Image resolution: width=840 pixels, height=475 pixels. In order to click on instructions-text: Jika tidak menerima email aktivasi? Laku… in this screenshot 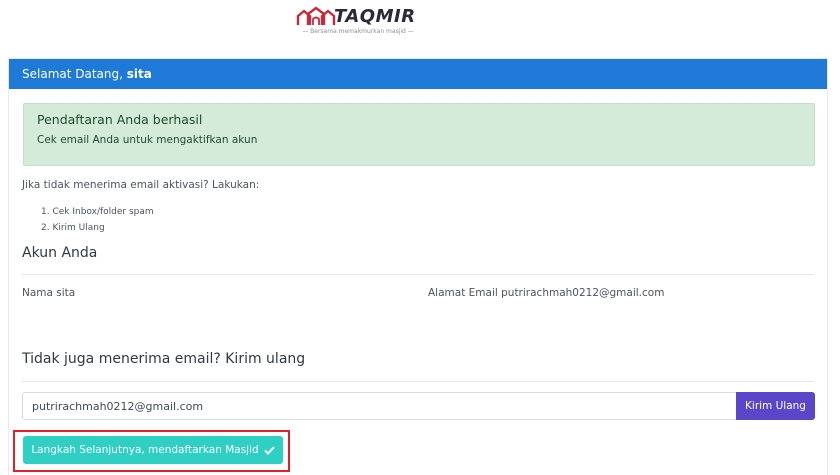, I will do `click(141, 185)`.